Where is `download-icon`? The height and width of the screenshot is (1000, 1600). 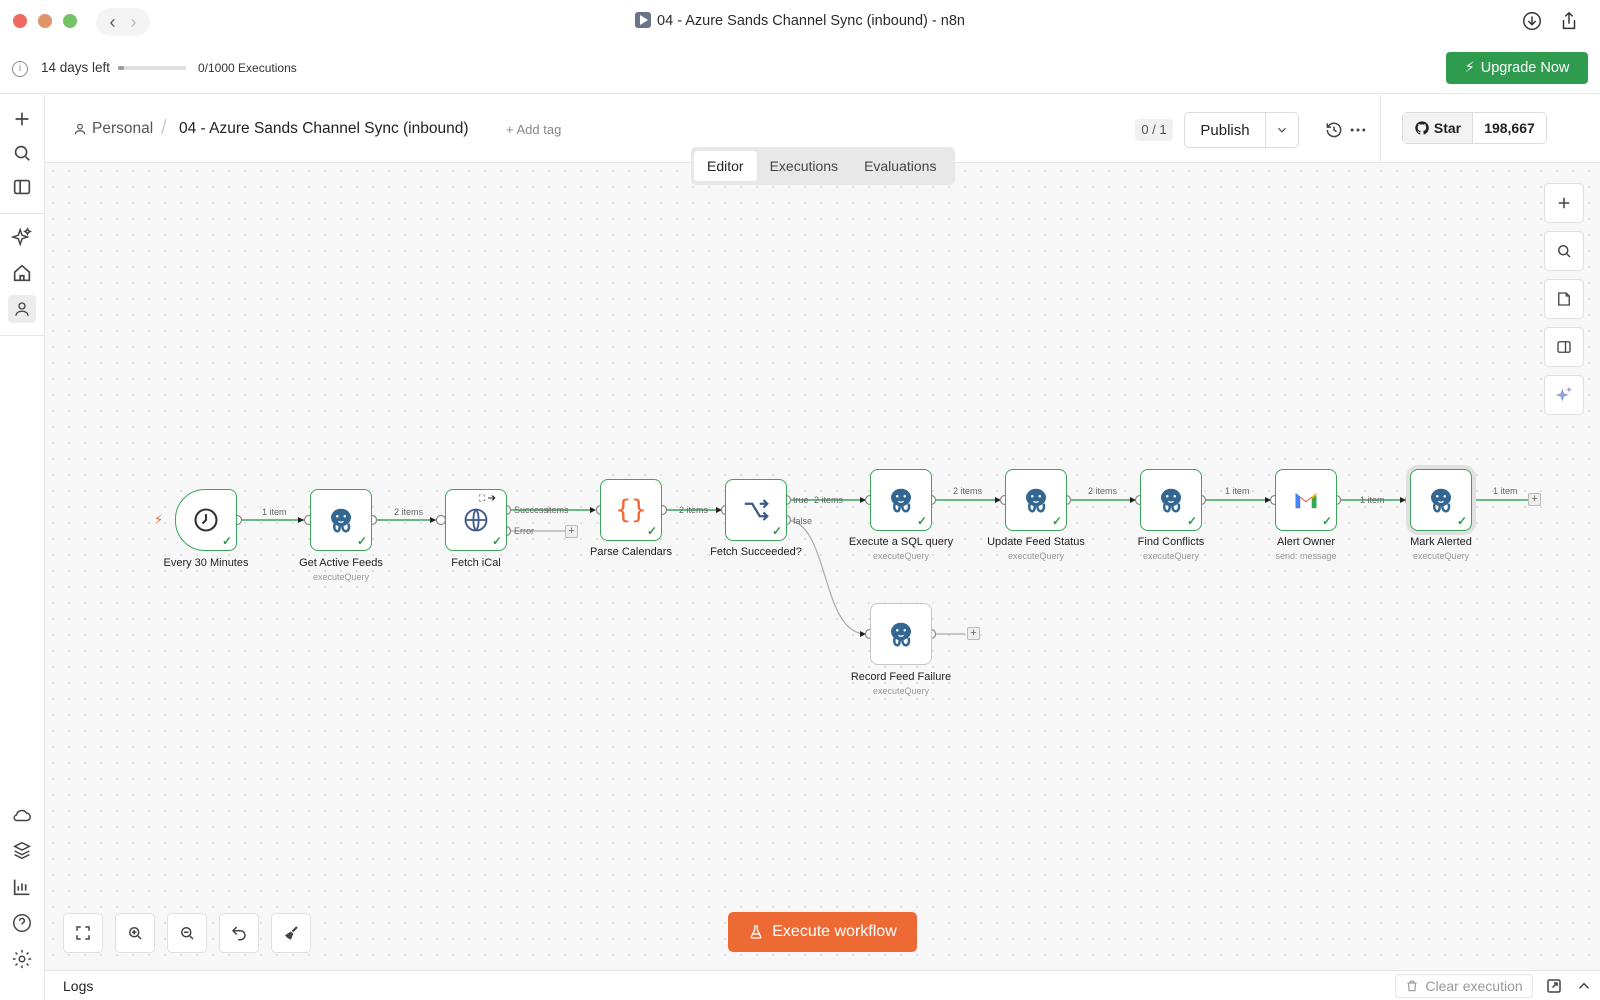
download-icon is located at coordinates (1532, 21).